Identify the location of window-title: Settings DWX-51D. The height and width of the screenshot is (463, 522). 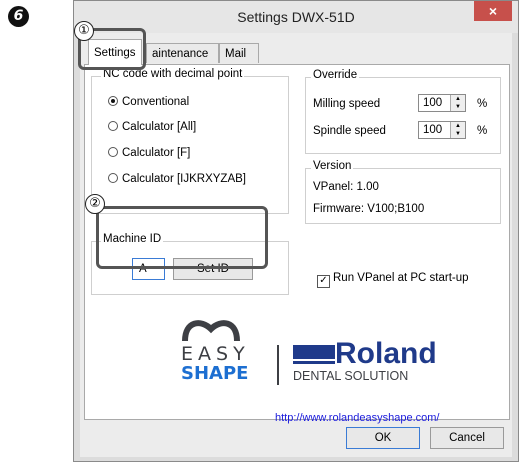
(296, 17).